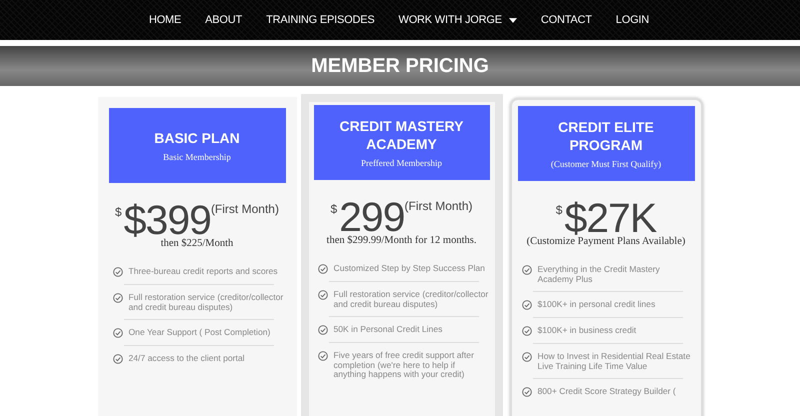  Describe the element at coordinates (588, 331) in the screenshot. I see `feature-text: $100K+ in business credit` at that location.